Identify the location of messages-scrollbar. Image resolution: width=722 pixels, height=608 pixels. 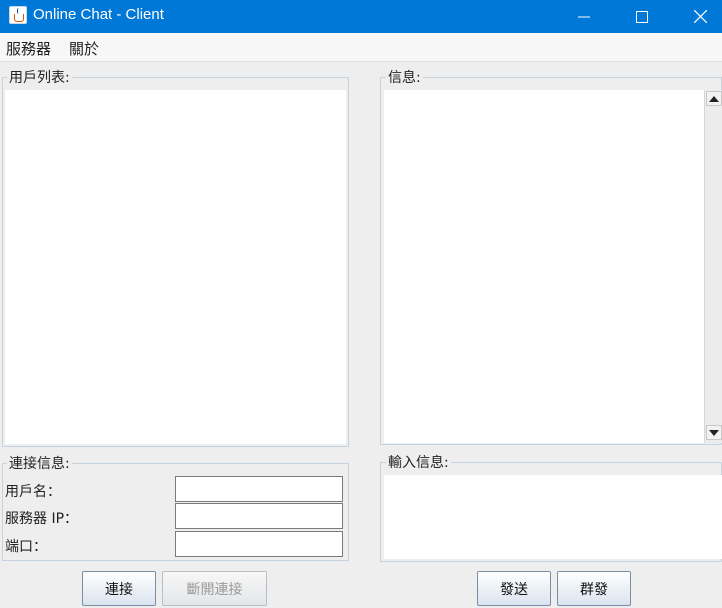
(713, 266).